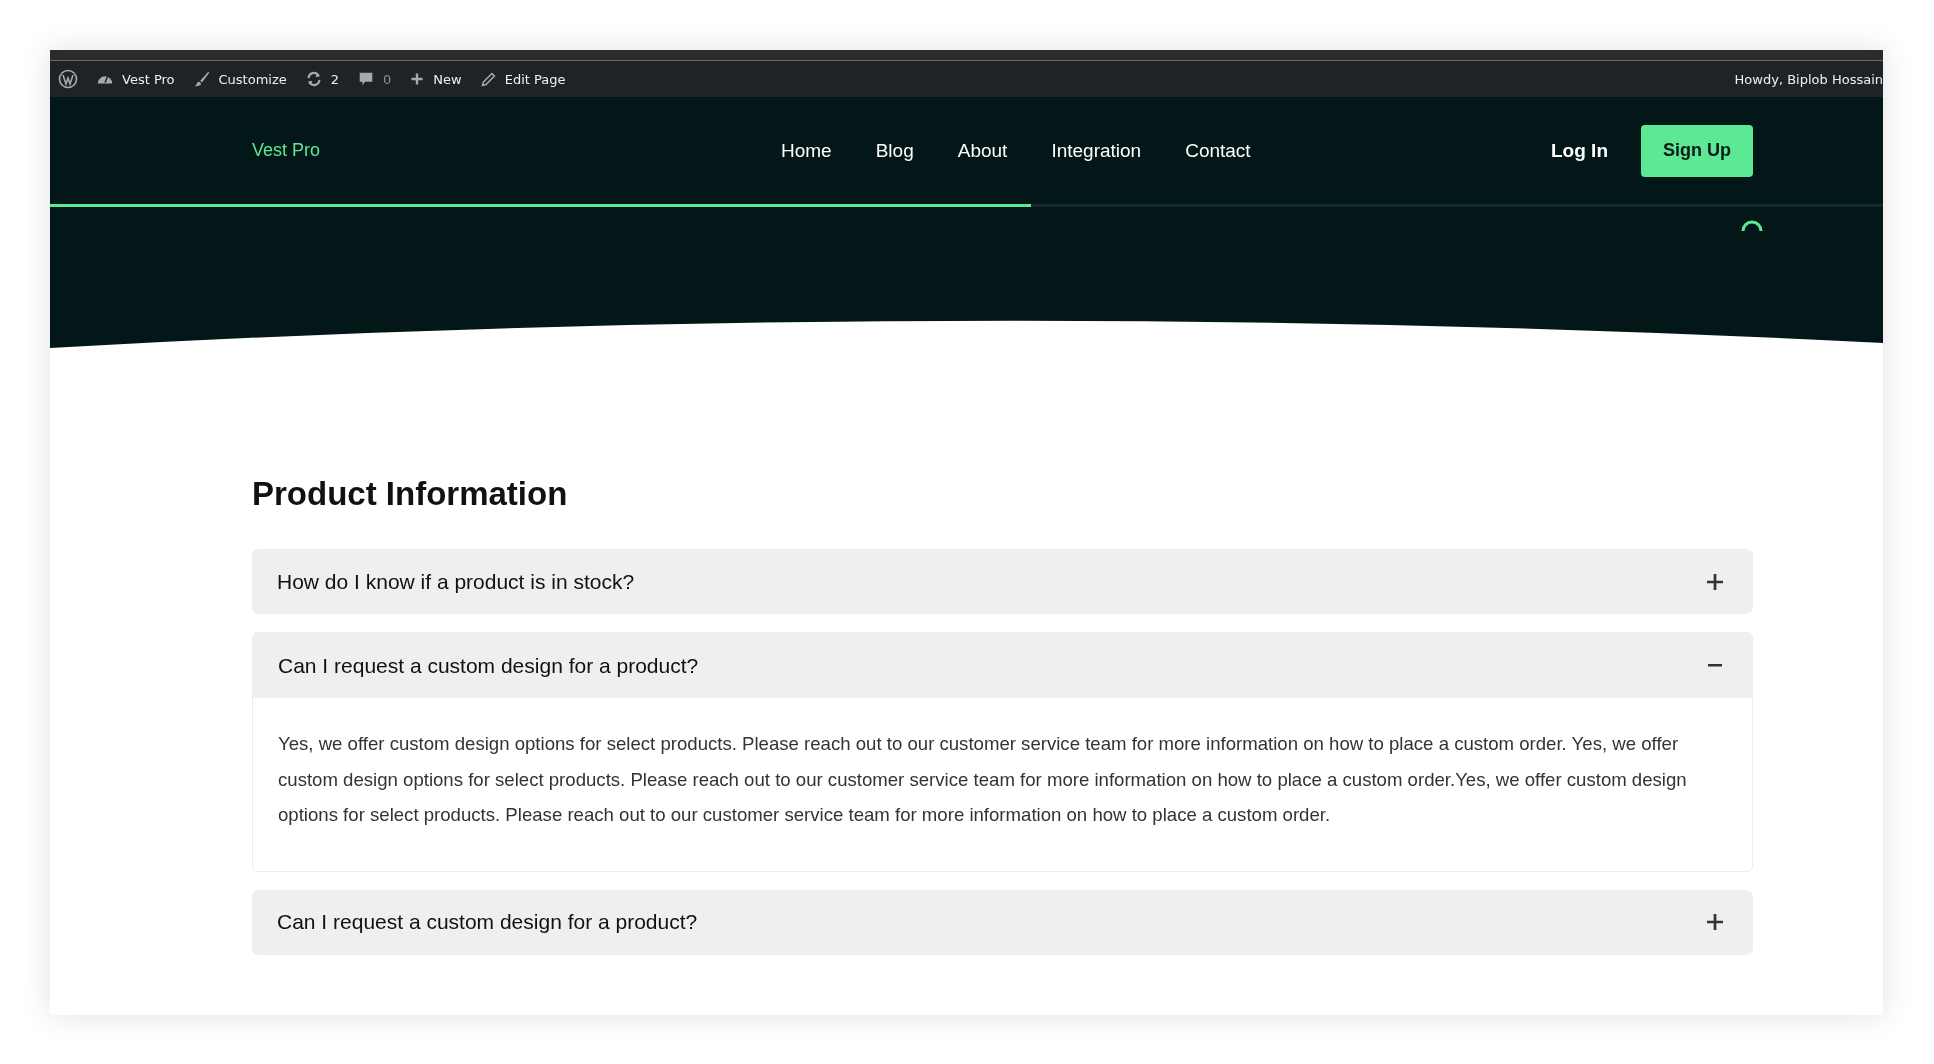  Describe the element at coordinates (322, 79) in the screenshot. I see `updates-link: 2` at that location.